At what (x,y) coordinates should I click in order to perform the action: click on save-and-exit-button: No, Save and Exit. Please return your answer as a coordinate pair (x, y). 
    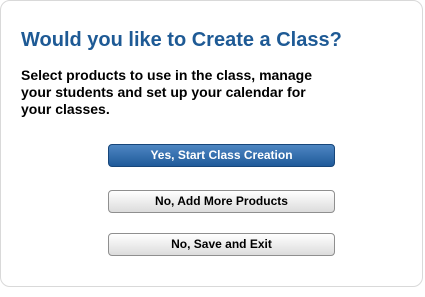
    Looking at the image, I should click on (221, 244).